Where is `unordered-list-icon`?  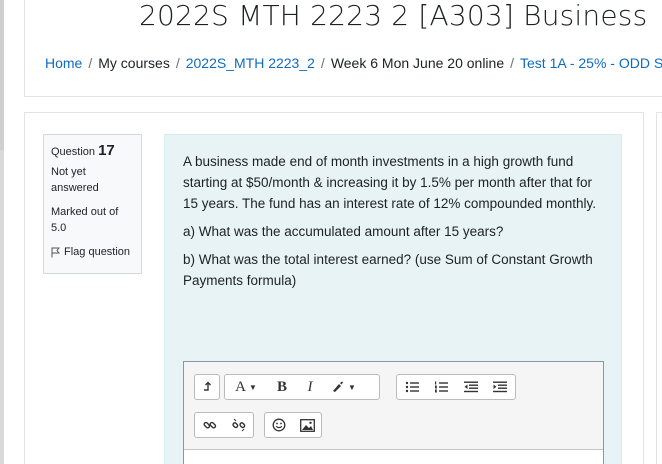 unordered-list-icon is located at coordinates (412, 387).